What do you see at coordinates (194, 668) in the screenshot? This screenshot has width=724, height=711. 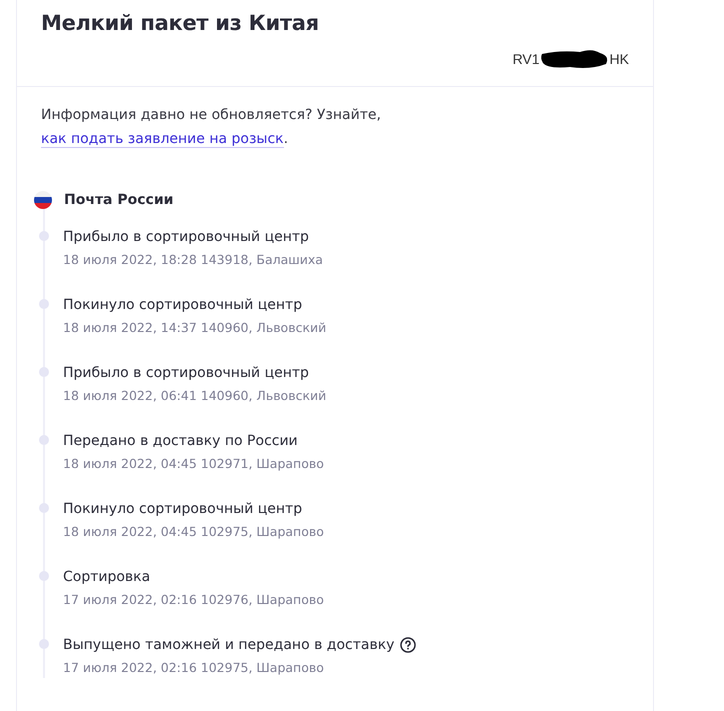 I see `event-details: 17 июля 2022, 02:16 102975, Шарапово` at bounding box center [194, 668].